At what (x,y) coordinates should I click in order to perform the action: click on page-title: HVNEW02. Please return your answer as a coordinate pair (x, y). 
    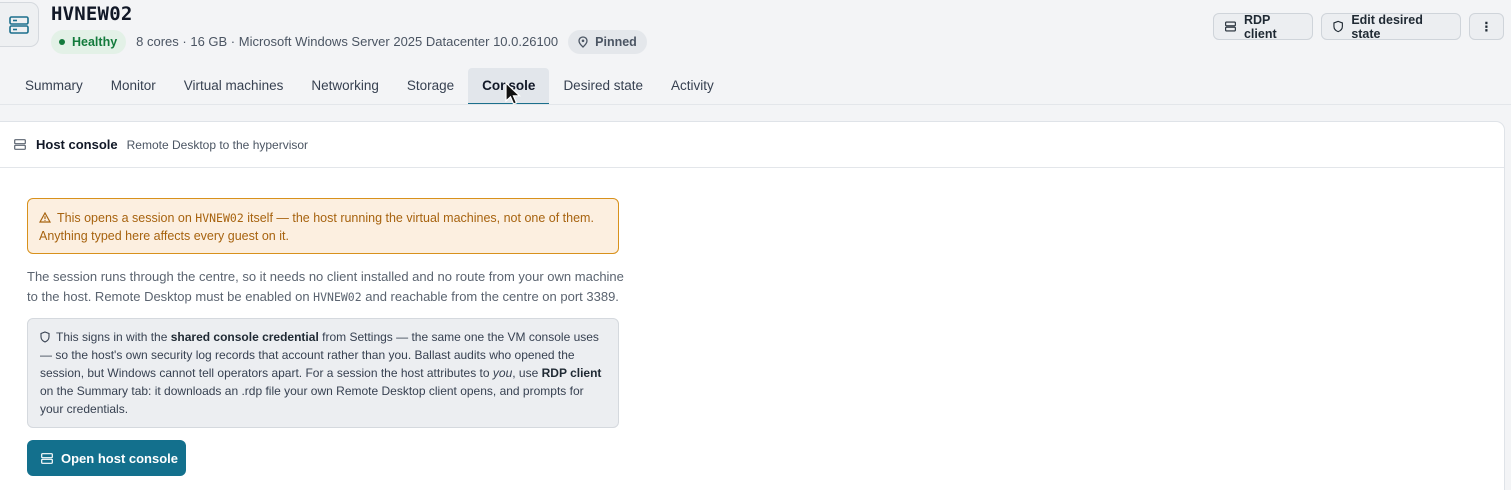
    Looking at the image, I should click on (92, 14).